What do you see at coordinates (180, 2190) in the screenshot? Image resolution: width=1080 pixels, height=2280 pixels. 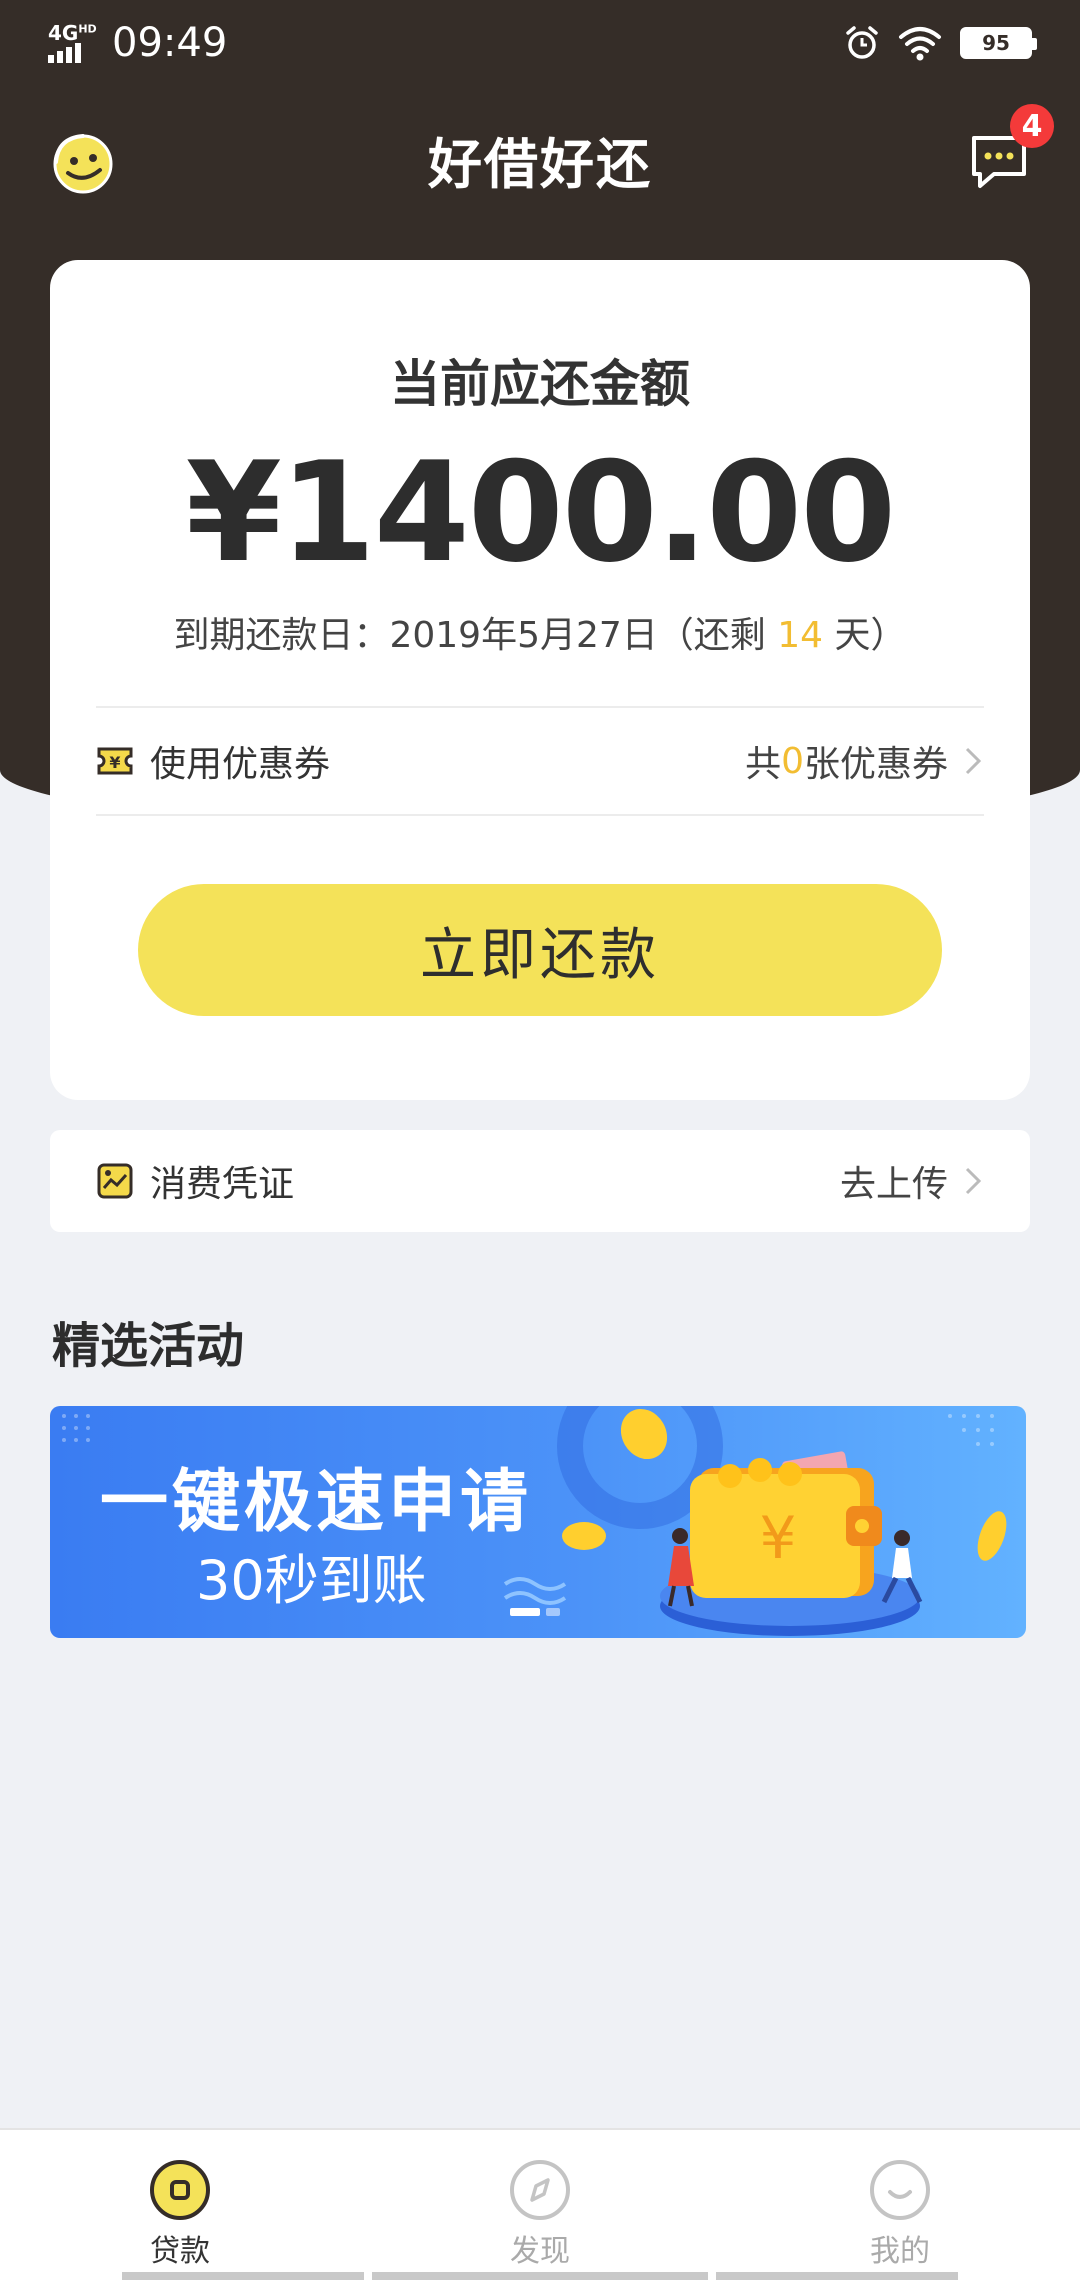 I see `loan-coin-icon` at bounding box center [180, 2190].